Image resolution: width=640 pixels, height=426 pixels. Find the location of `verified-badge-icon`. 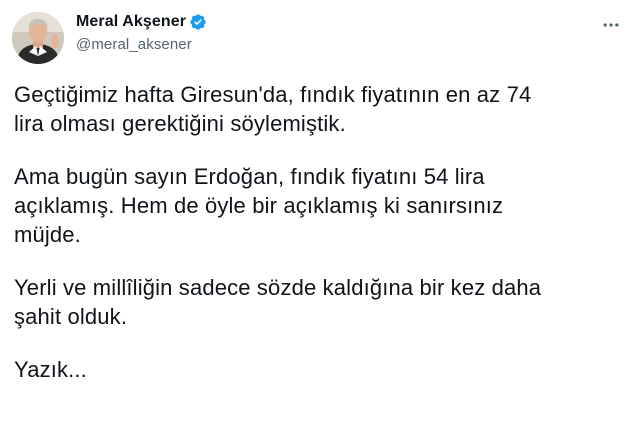

verified-badge-icon is located at coordinates (198, 22).